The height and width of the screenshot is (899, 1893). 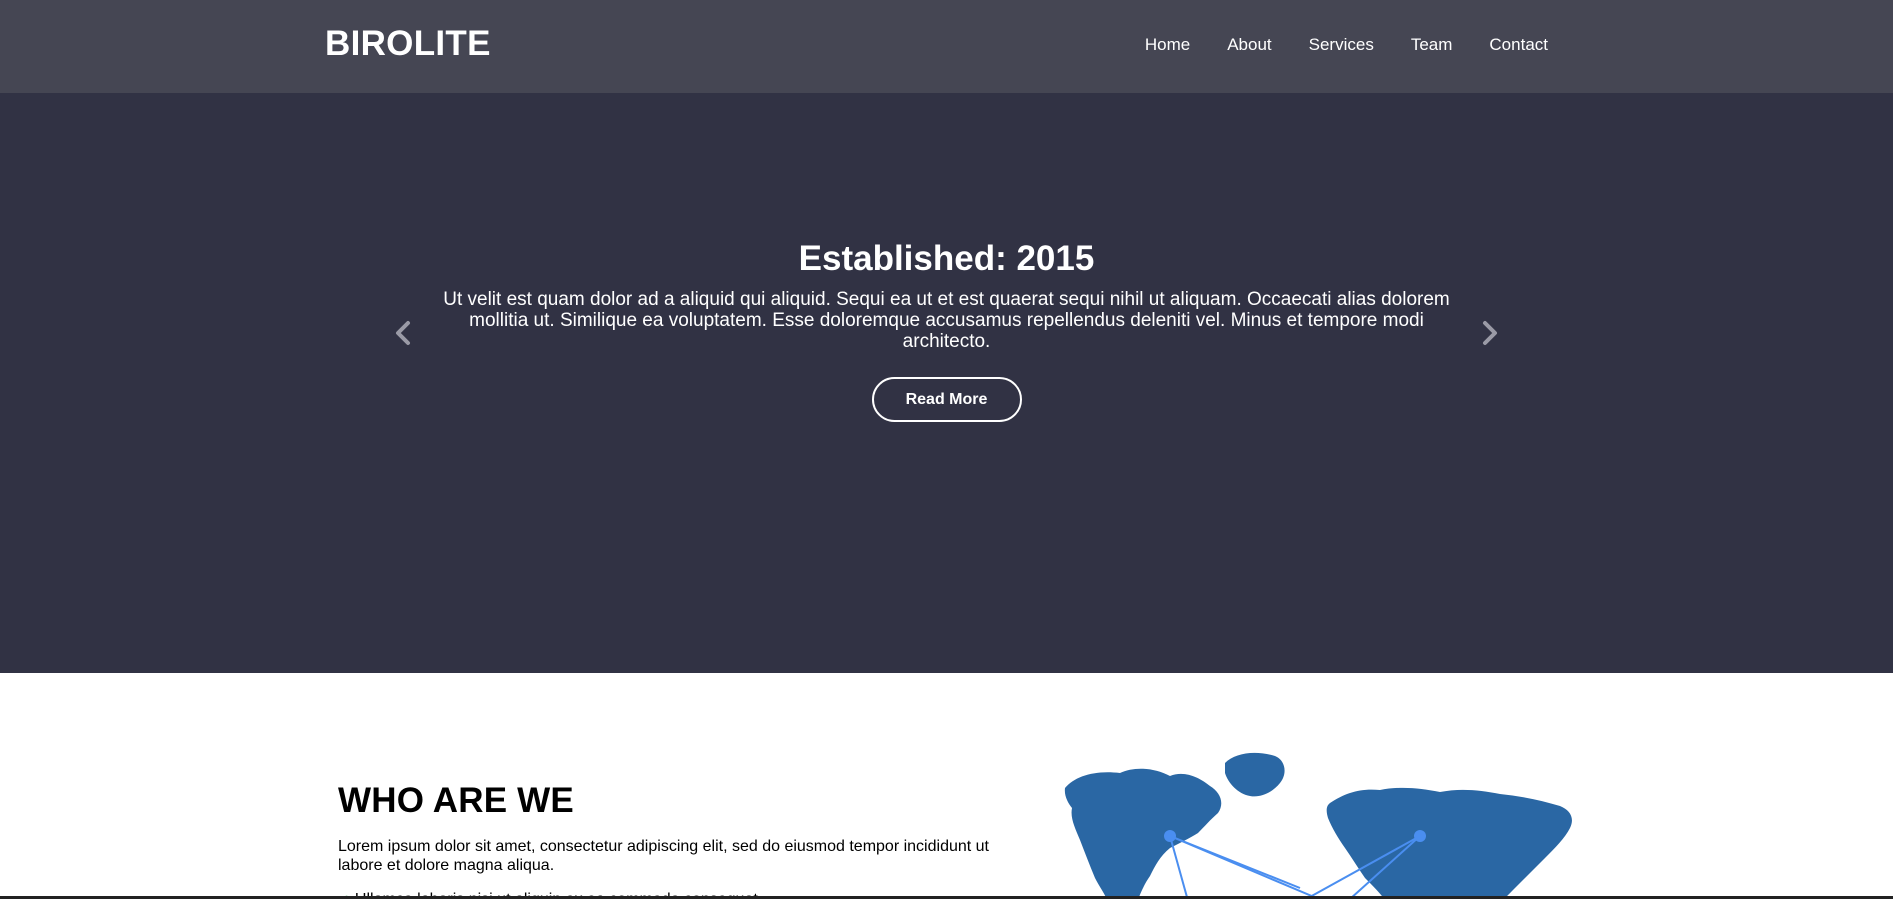 I want to click on about-title: WHO ARE WE, so click(x=456, y=800).